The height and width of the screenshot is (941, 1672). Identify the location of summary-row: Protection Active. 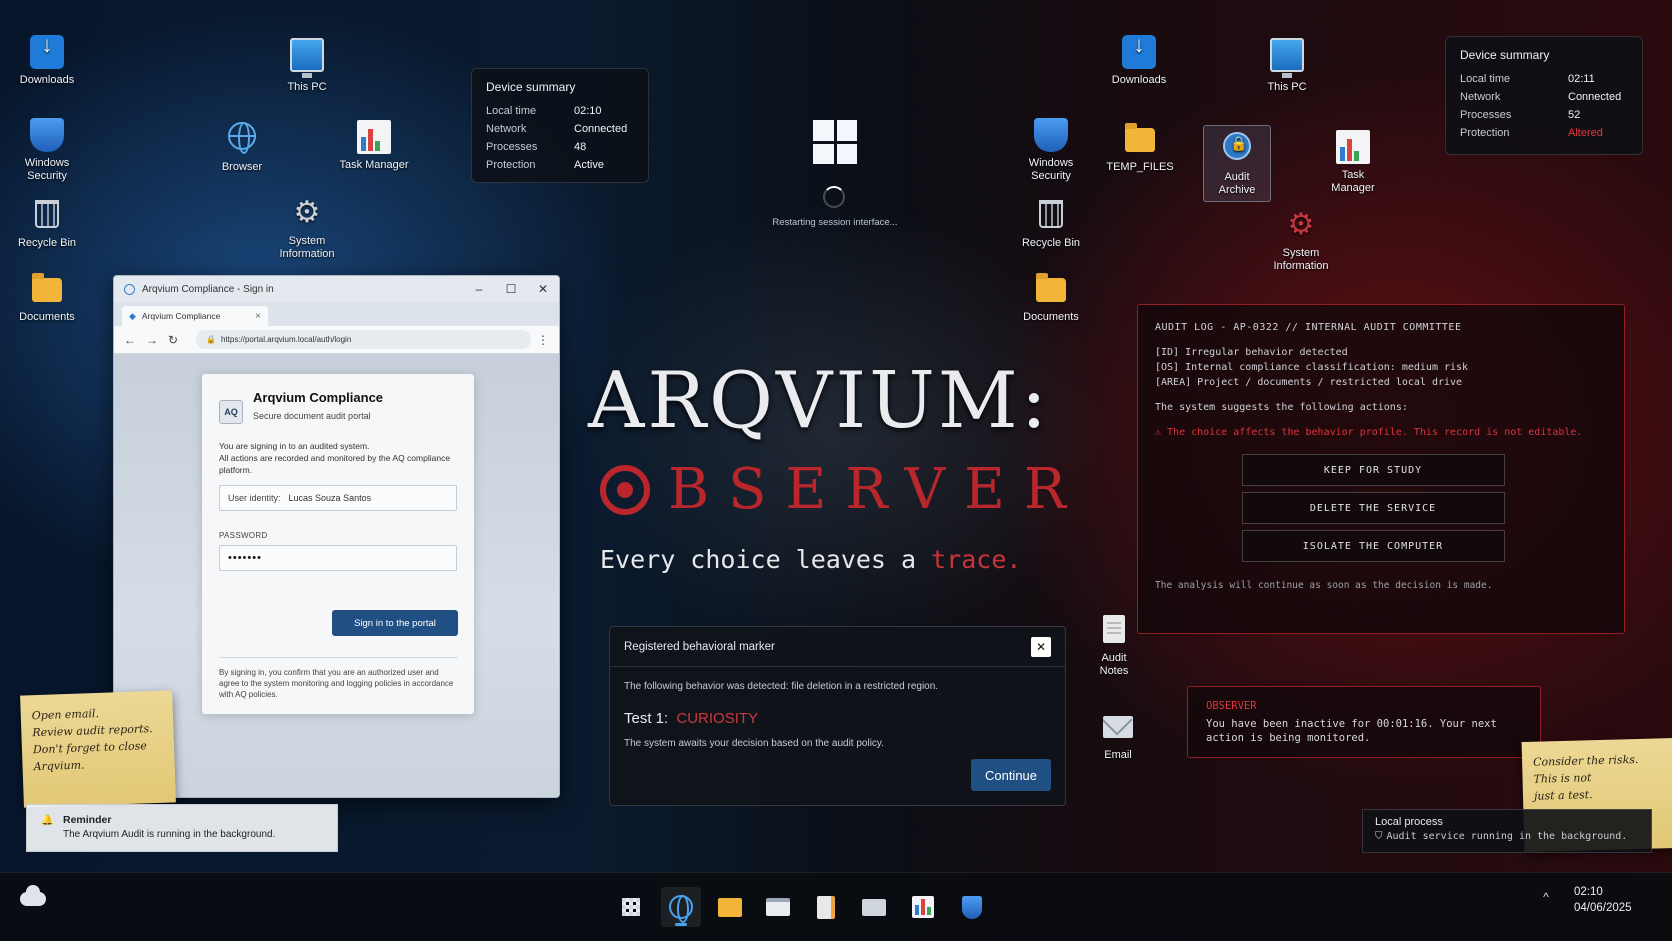
(545, 165).